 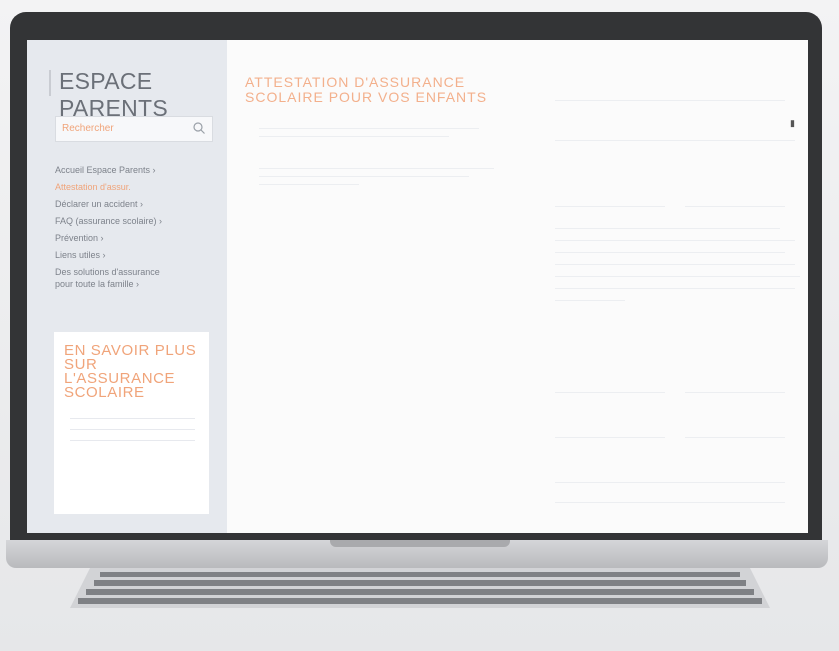 I want to click on laptop-hinge, so click(x=420, y=543).